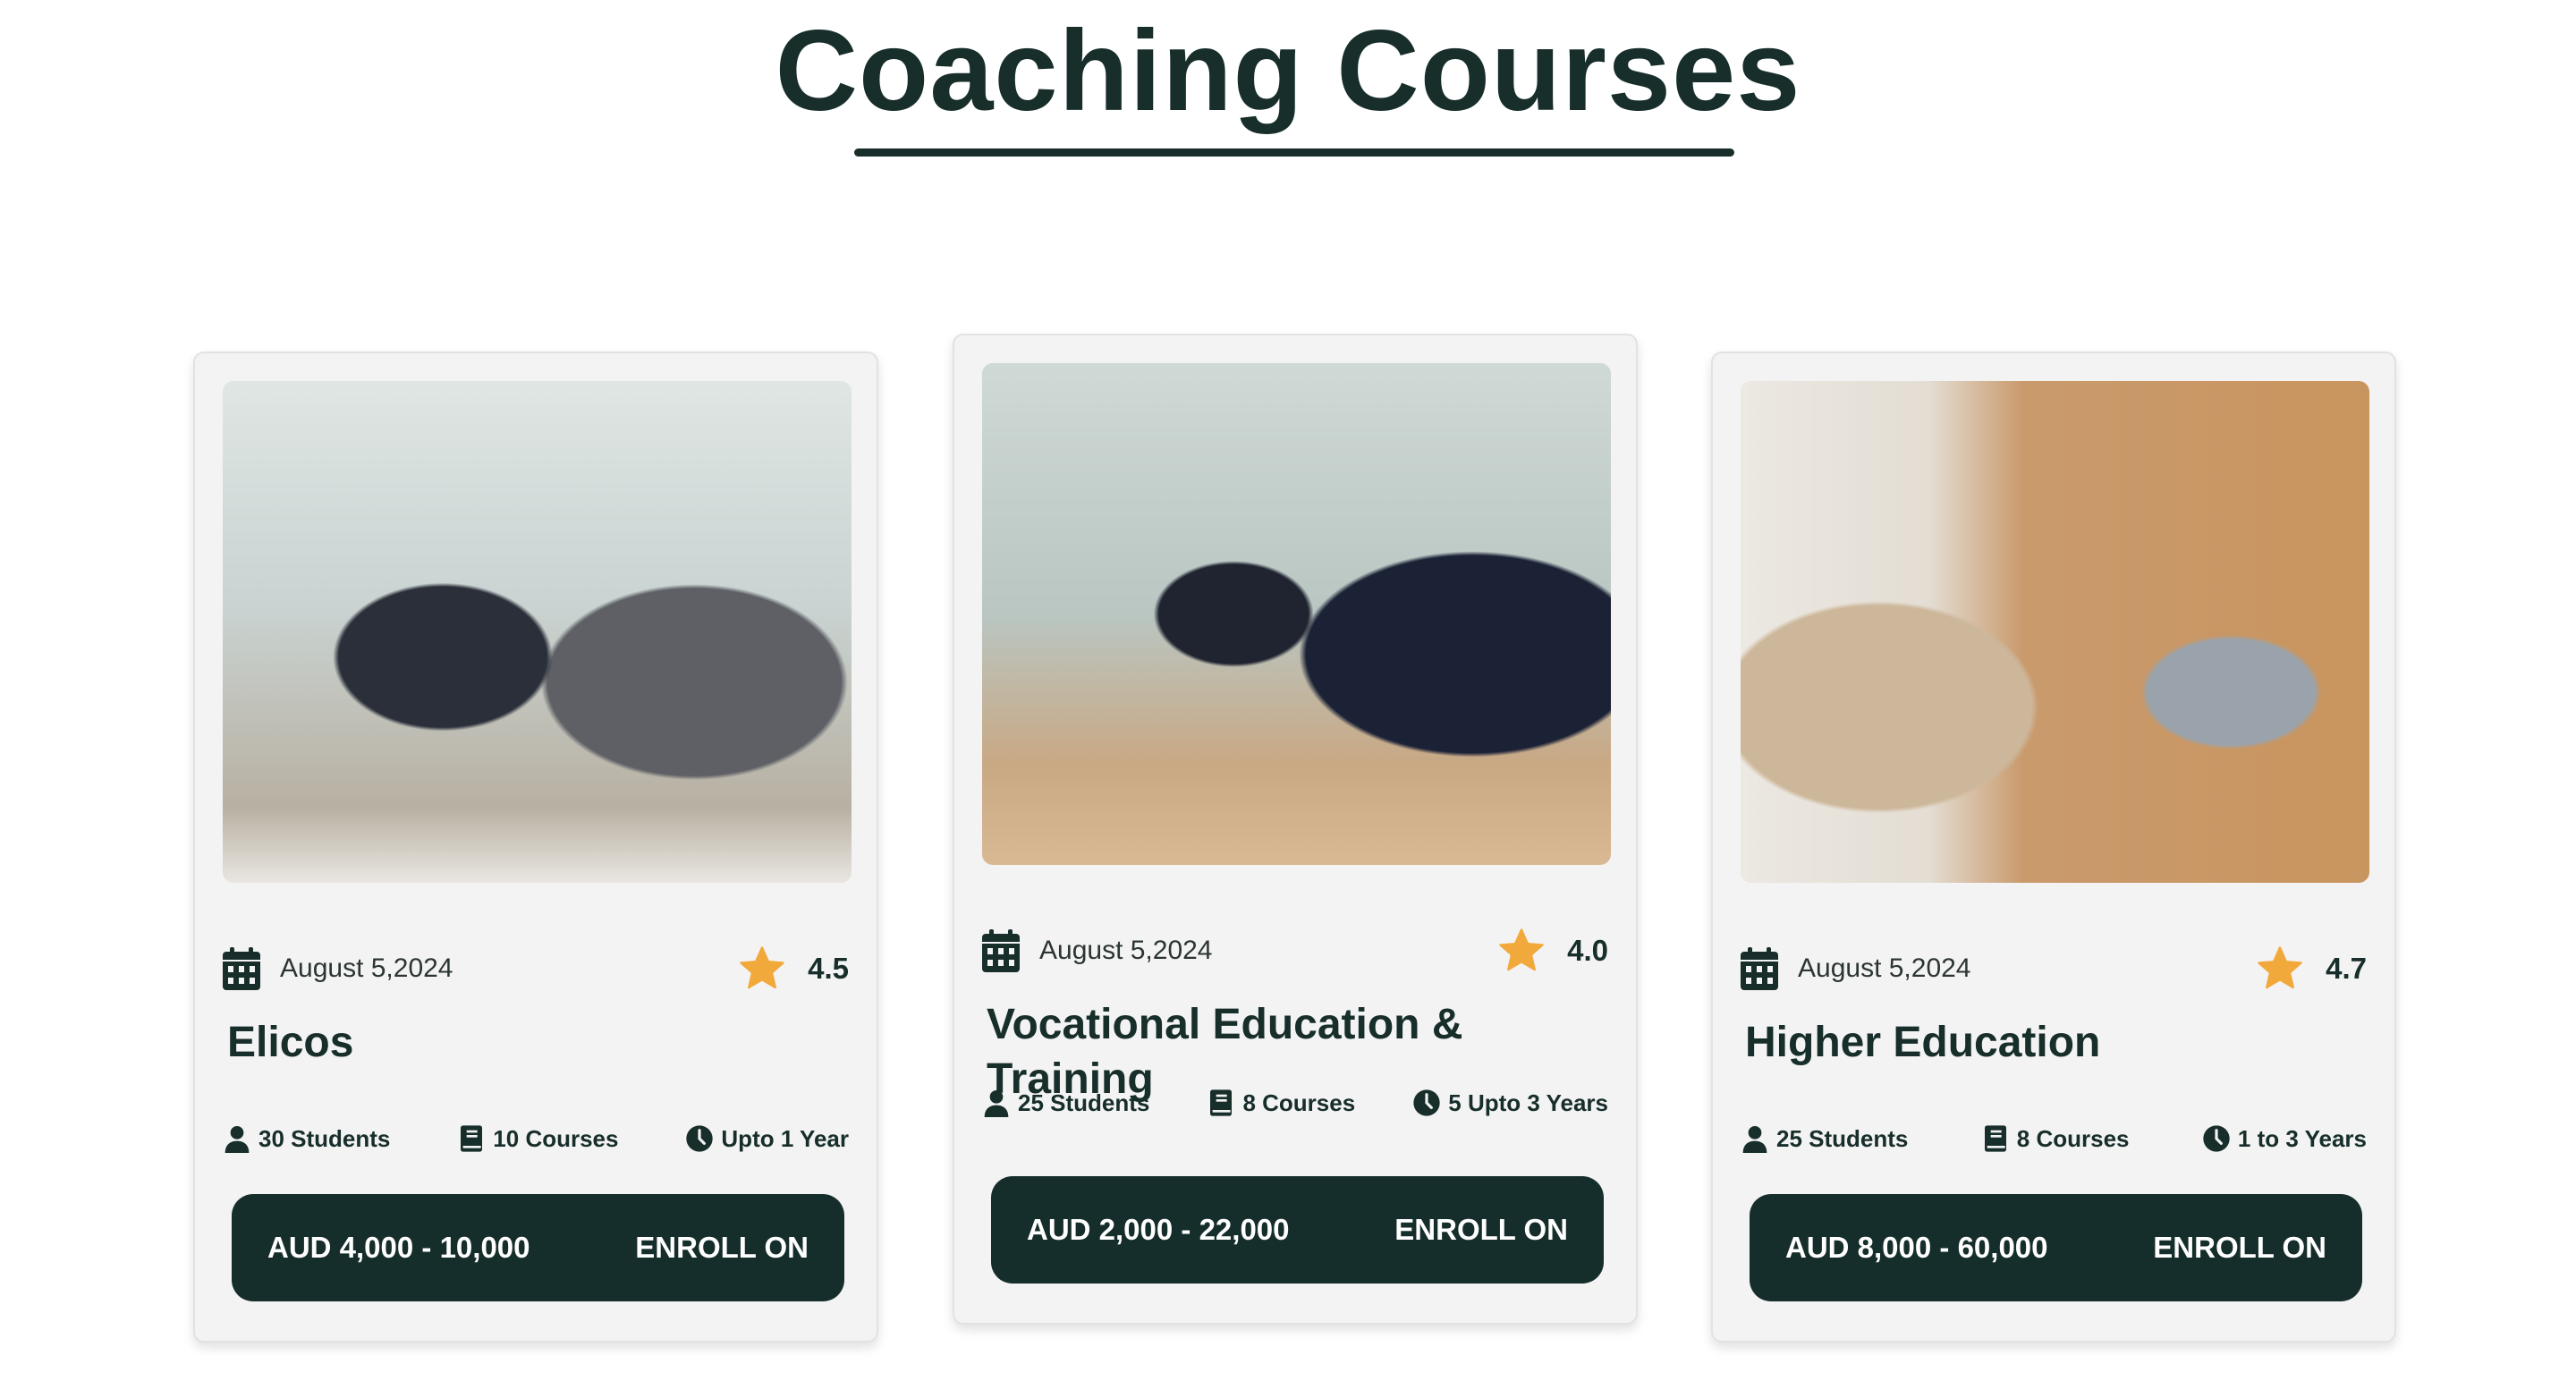  What do you see at coordinates (1916, 1247) in the screenshot?
I see `price-range: AUD 8,000 - 60,000` at bounding box center [1916, 1247].